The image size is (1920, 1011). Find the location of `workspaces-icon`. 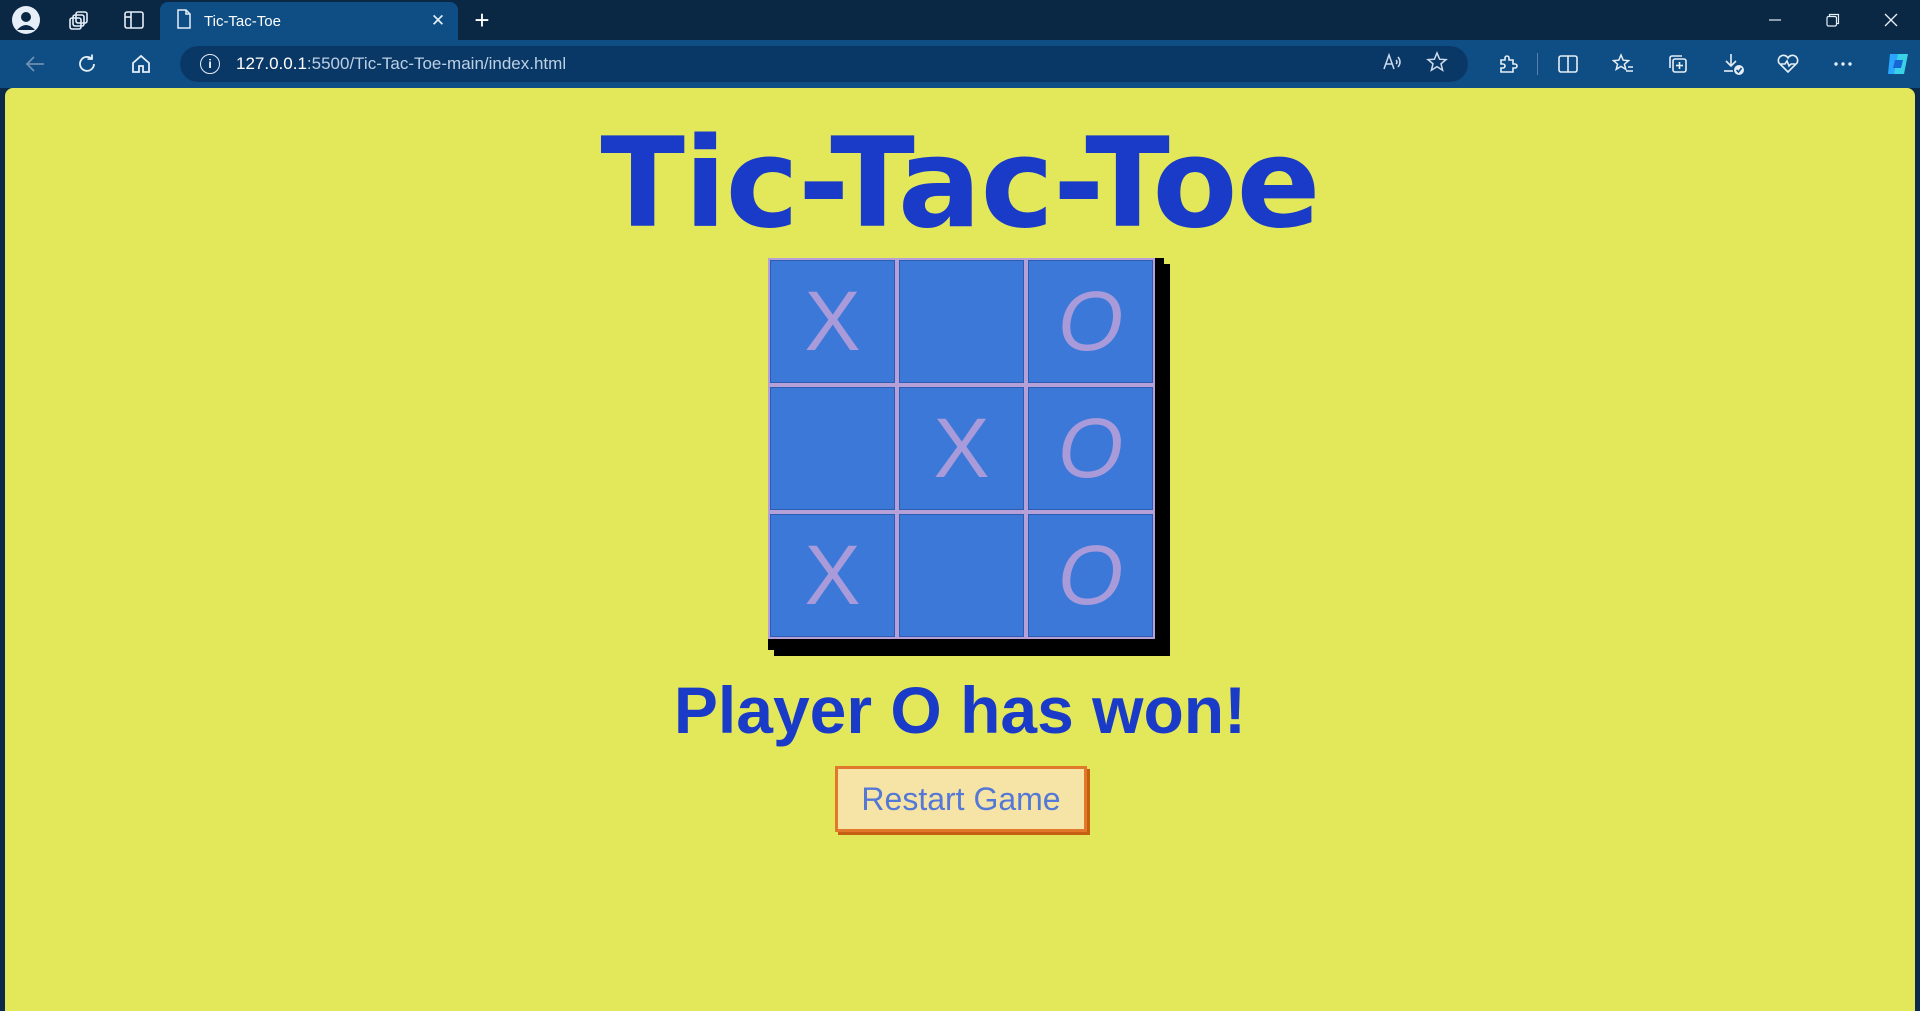

workspaces-icon is located at coordinates (80, 20).